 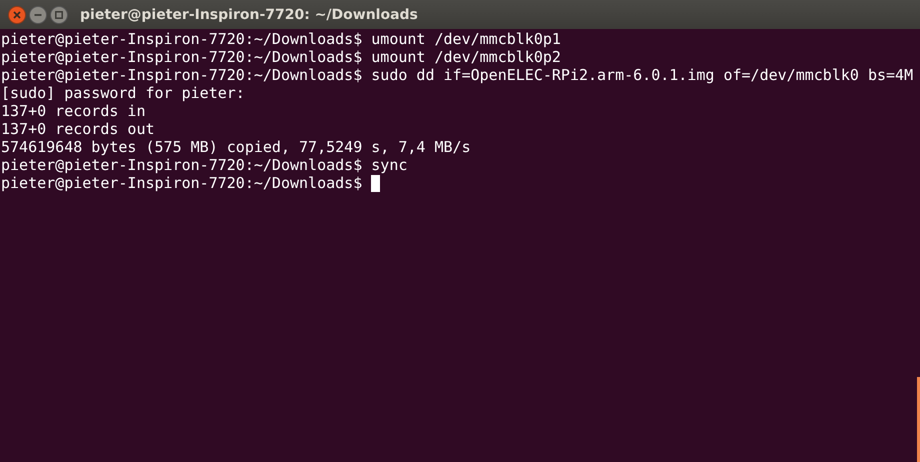 I want to click on terminal-line: 137+0 records out, so click(x=78, y=129).